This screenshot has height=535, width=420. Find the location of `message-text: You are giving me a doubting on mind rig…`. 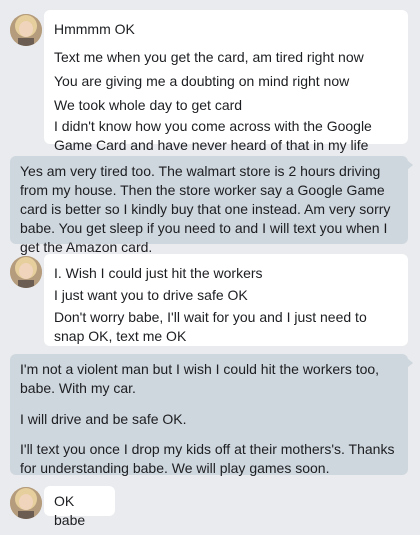

message-text: You are giving me a doubting on mind rig… is located at coordinates (202, 81).